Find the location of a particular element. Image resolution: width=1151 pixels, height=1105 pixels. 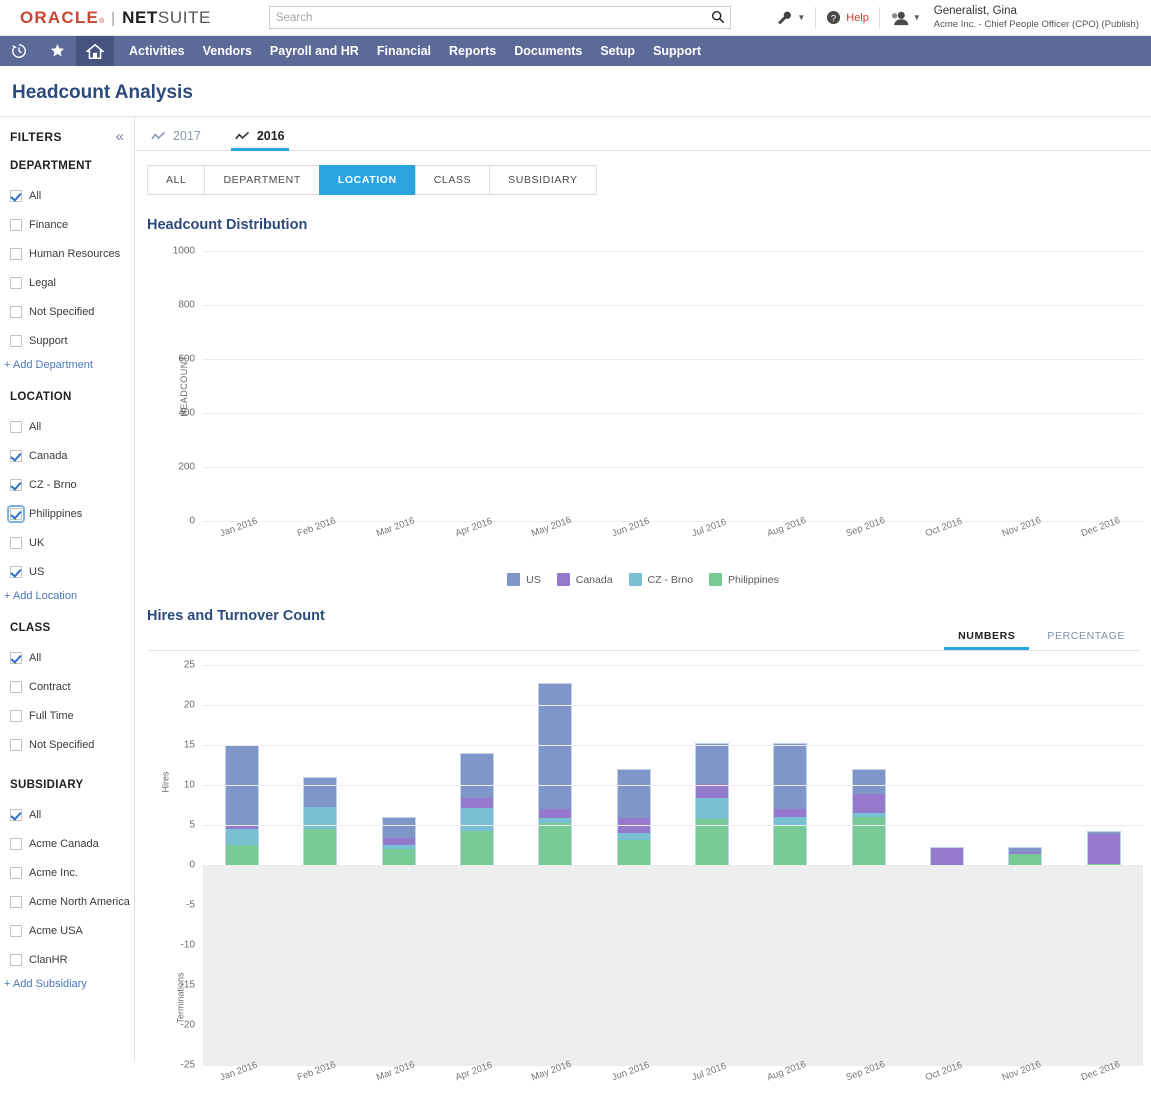

nav-item-payroll-and-hr: Payroll and HR is located at coordinates (314, 51).